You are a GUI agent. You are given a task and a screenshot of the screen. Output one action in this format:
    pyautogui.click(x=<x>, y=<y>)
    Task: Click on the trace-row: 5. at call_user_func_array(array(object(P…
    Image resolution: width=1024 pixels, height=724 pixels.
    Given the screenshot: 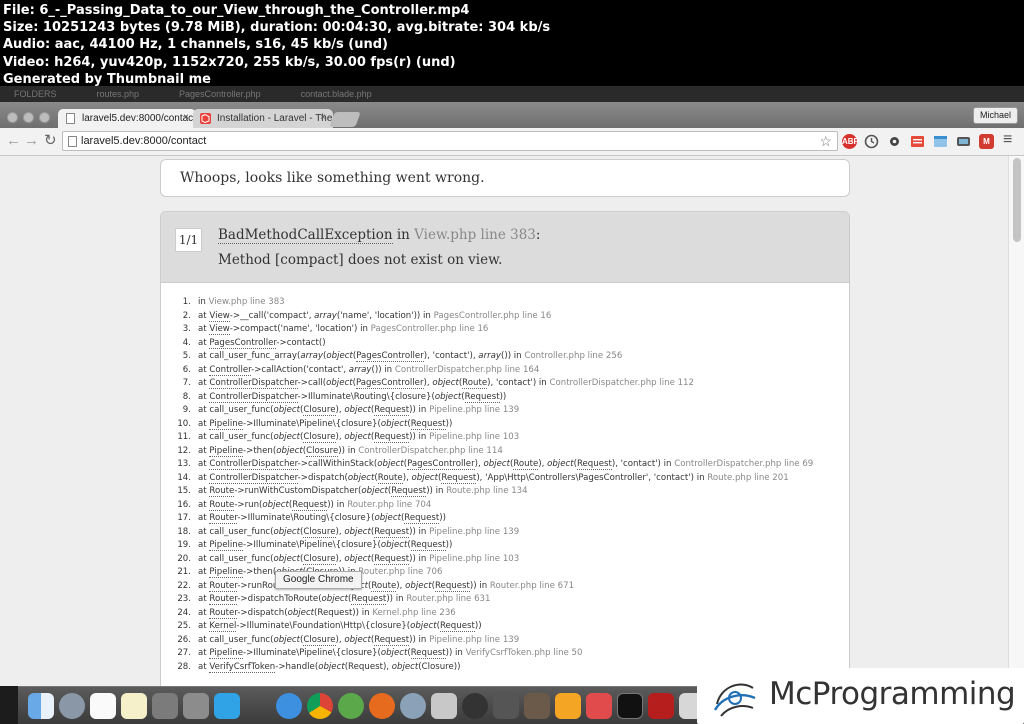 What is the action you would take?
    pyautogui.click(x=513, y=357)
    